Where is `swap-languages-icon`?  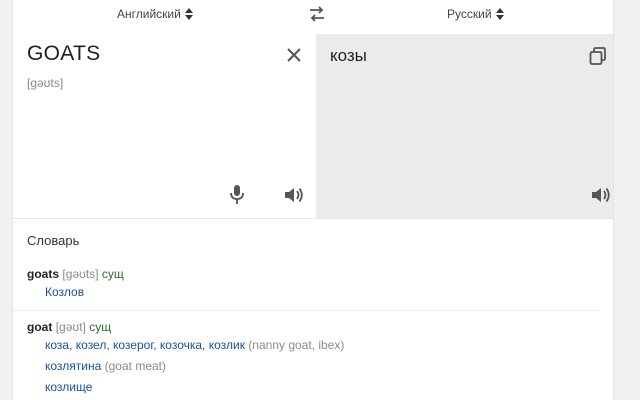
swap-languages-icon is located at coordinates (317, 14).